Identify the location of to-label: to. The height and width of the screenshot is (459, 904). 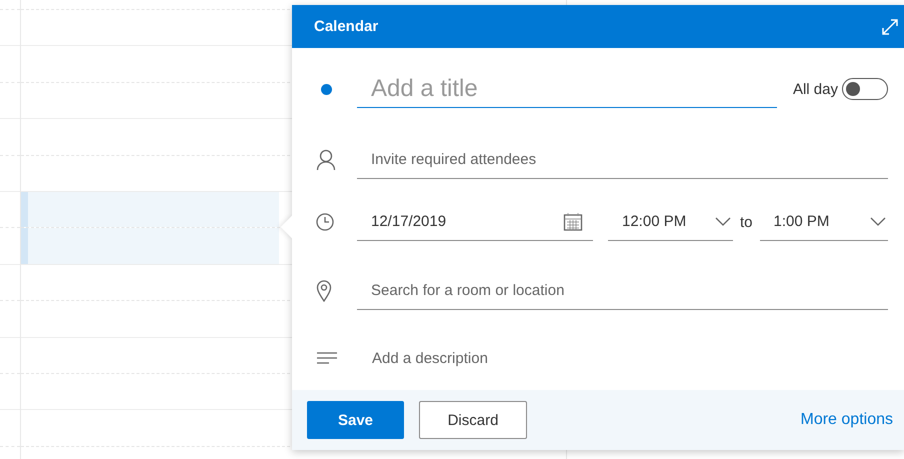
(746, 222).